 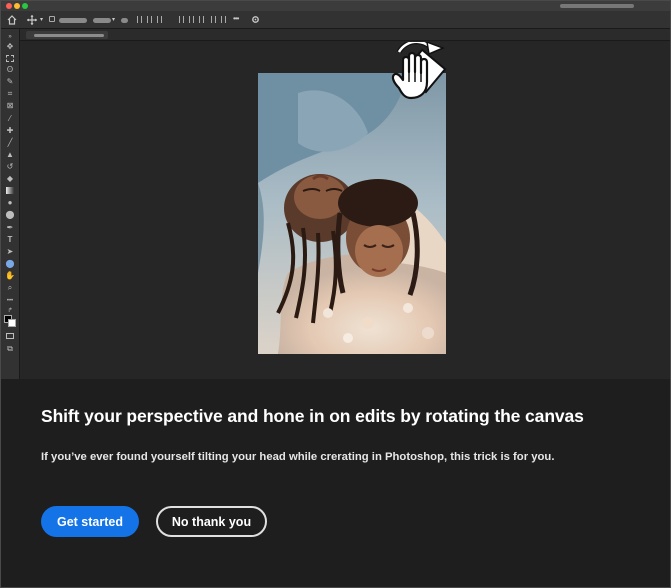 I want to click on path-selection-tool-icon: ➤, so click(x=10, y=252).